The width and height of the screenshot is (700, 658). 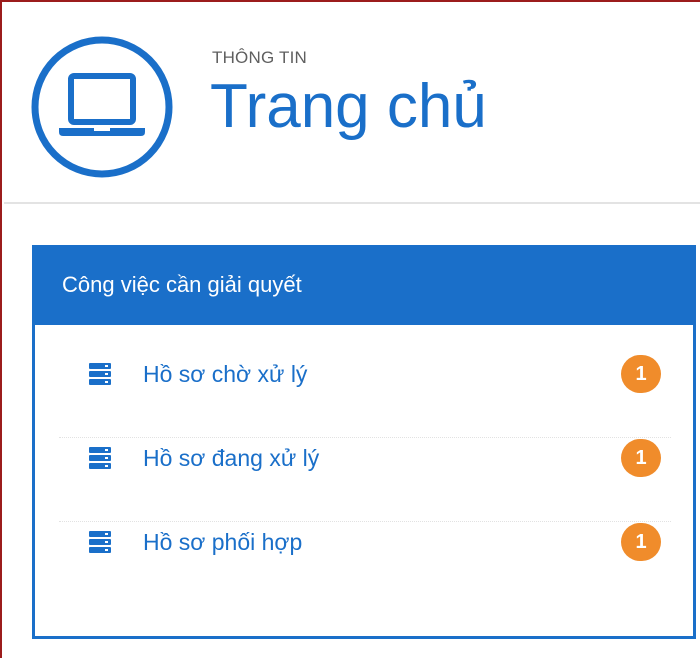 I want to click on list-item-row: Hồ sơ chờ xử lý 1, so click(x=365, y=375).